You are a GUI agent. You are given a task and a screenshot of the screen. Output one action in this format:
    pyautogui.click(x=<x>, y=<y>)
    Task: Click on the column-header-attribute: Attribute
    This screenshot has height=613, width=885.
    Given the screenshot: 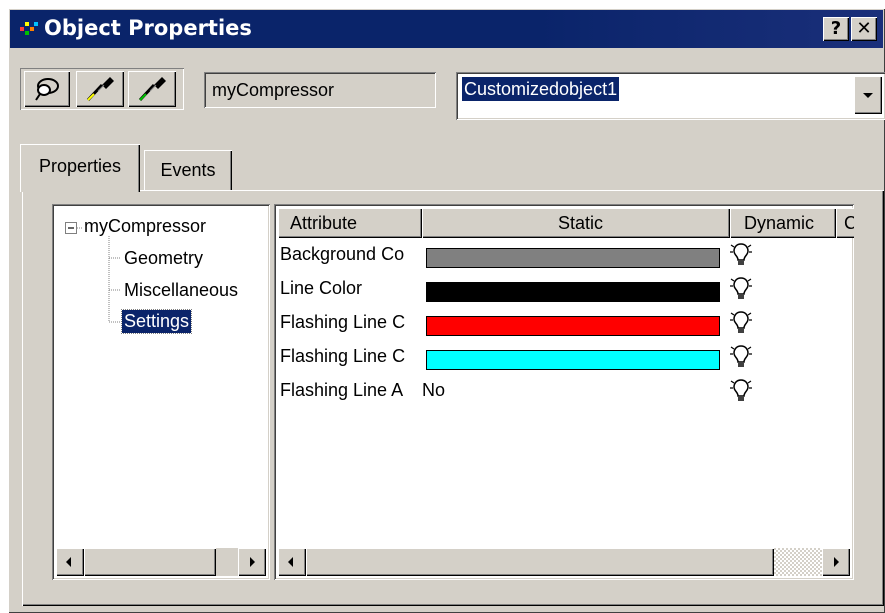 What is the action you would take?
    pyautogui.click(x=324, y=223)
    